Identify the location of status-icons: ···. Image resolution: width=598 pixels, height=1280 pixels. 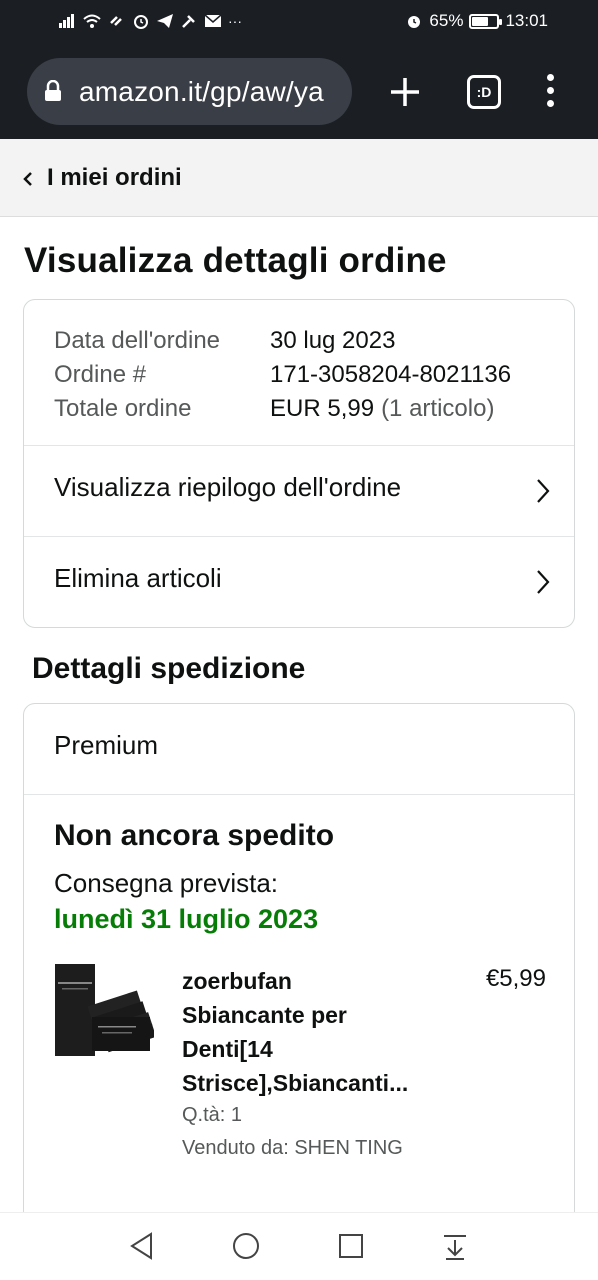
(150, 21).